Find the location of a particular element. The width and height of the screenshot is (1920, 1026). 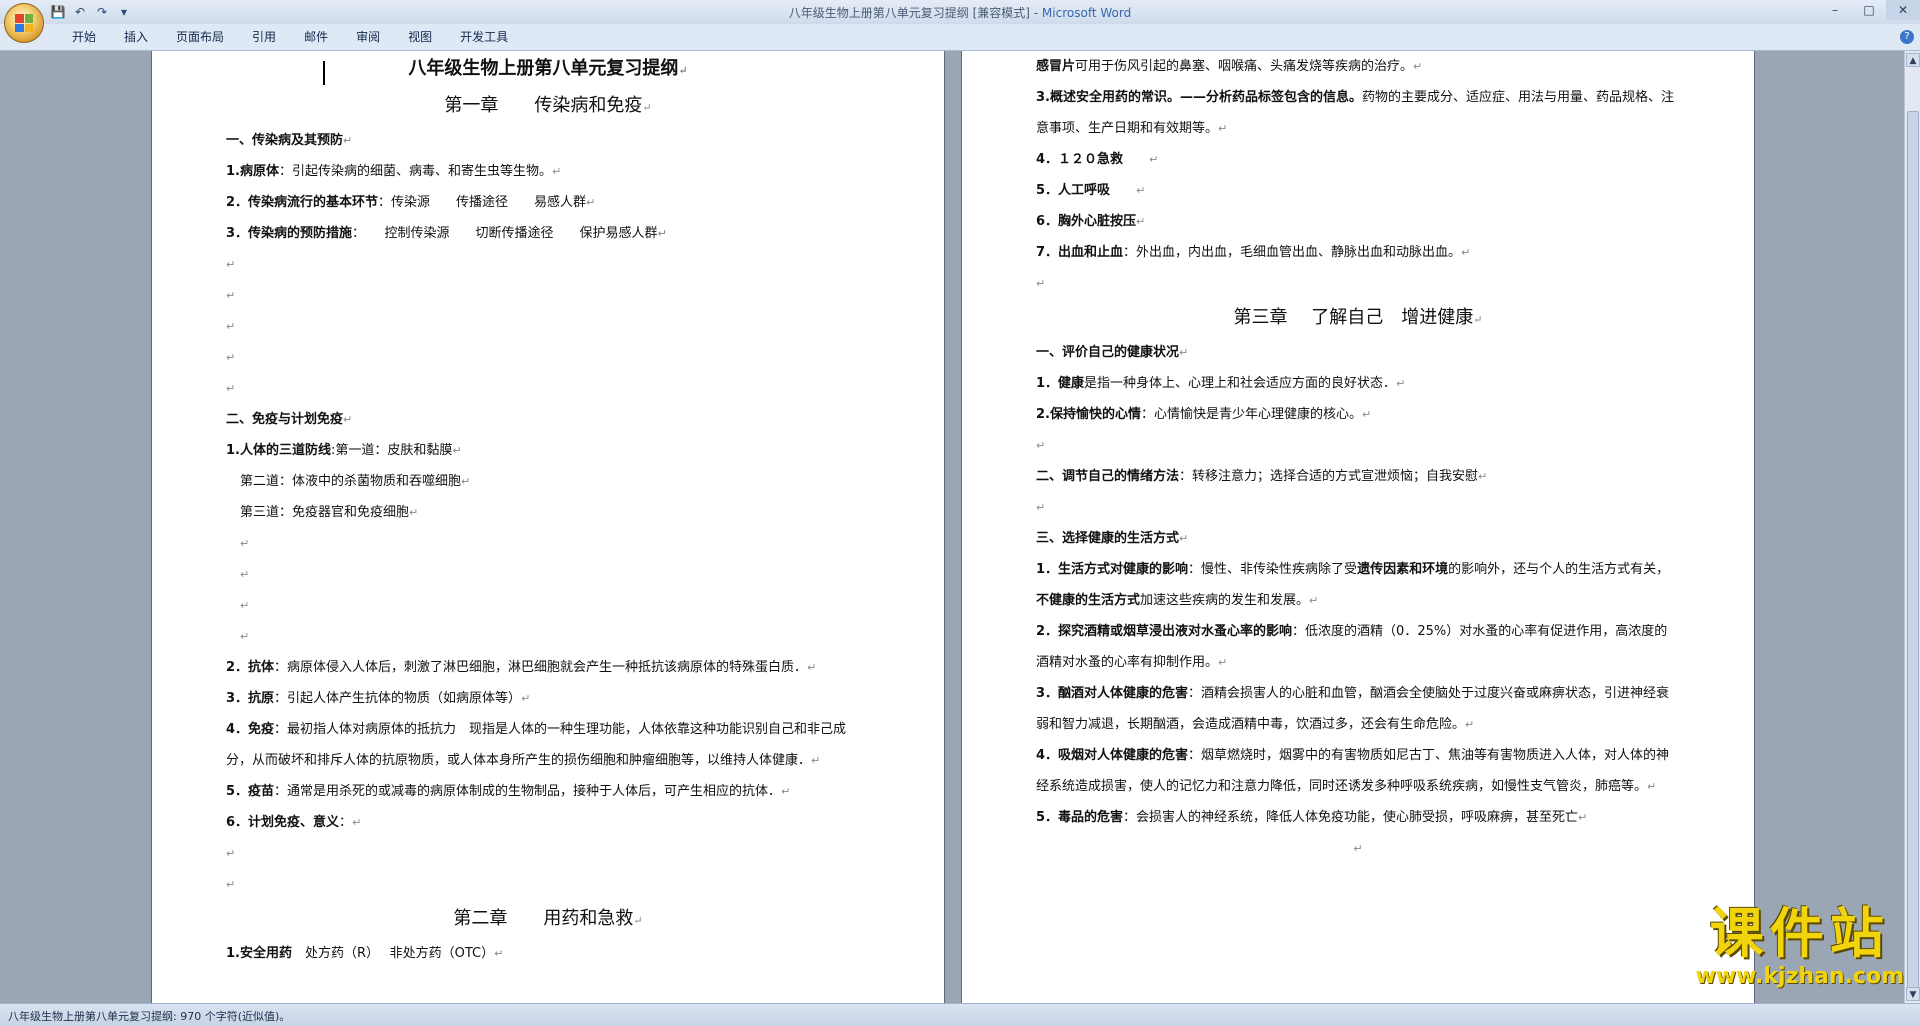

window-title: 八年级生物上册第八单元复习提纲 [兼容模式] - Microsoft Word is located at coordinates (960, 13).